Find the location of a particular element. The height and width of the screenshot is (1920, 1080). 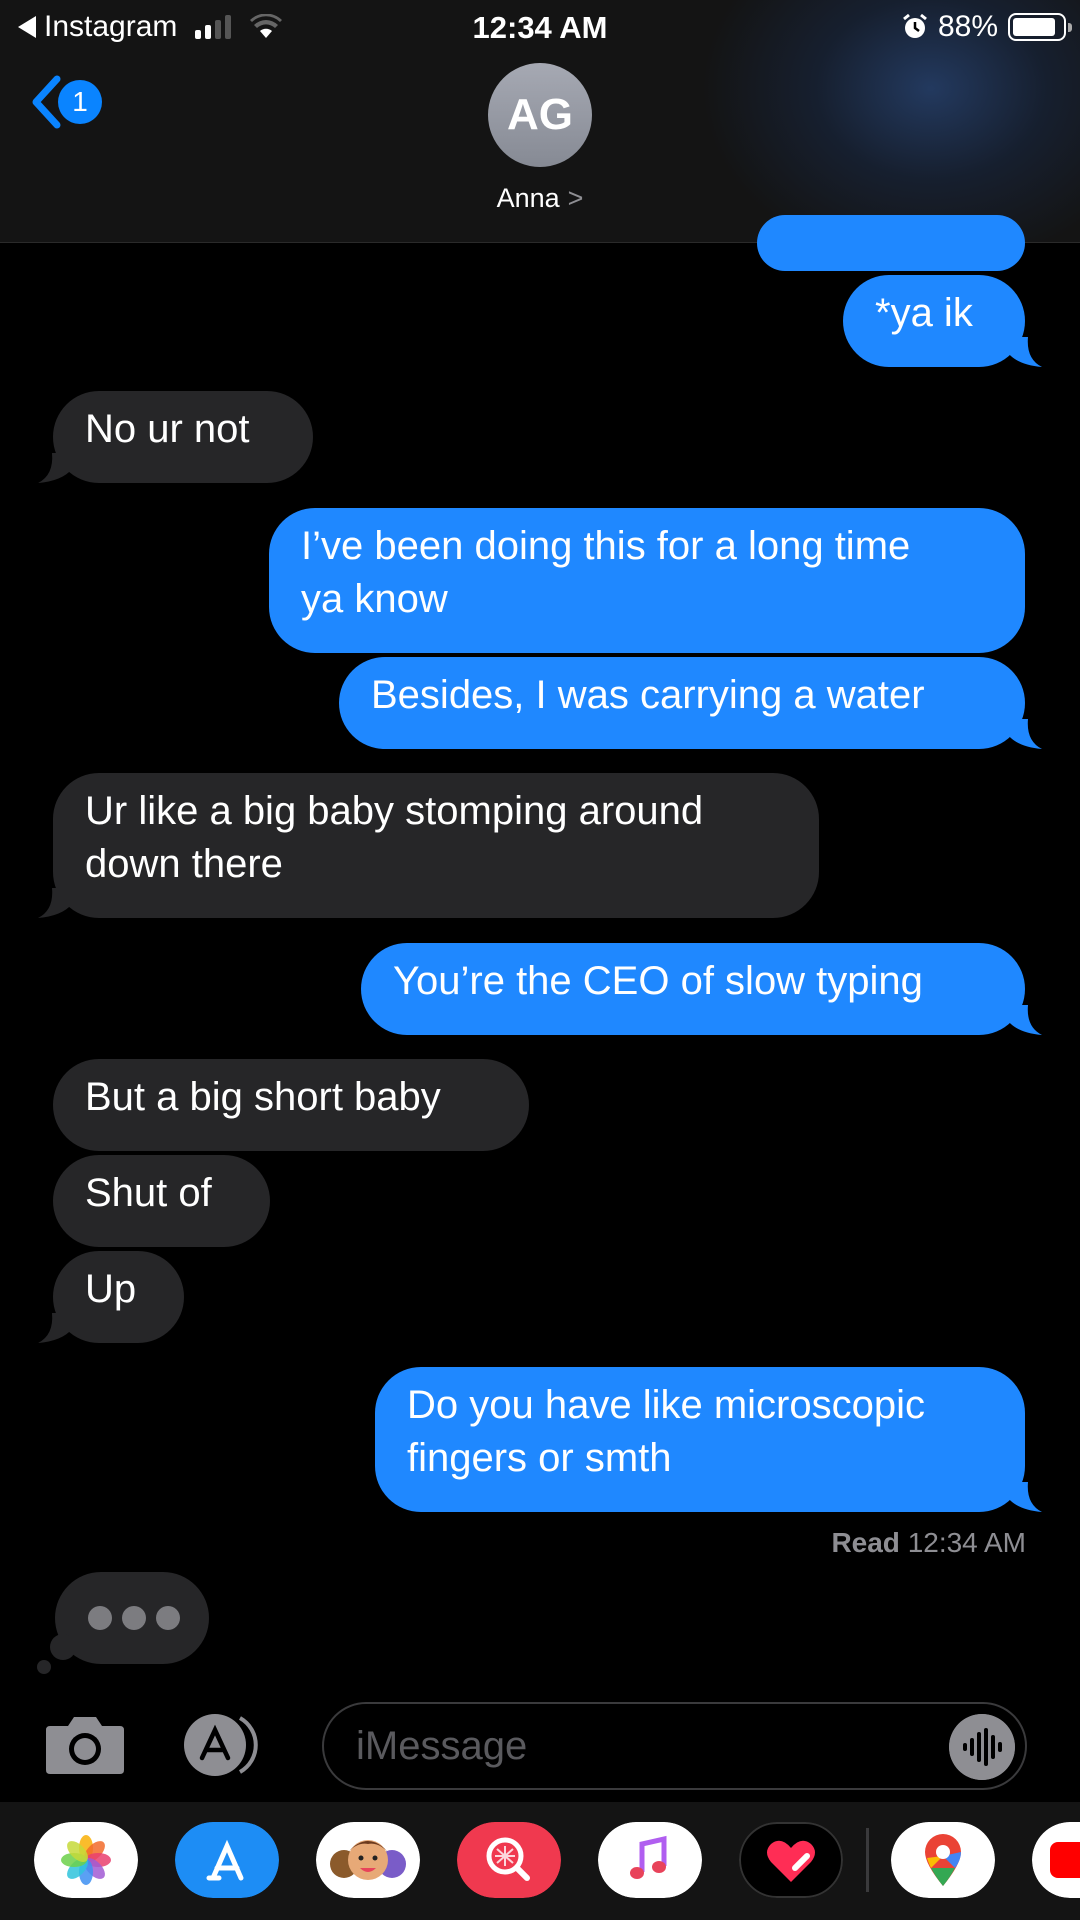

conversation-header: Instagram 12:34 AM 88% 1 AG Anna > is located at coordinates (540, 121).